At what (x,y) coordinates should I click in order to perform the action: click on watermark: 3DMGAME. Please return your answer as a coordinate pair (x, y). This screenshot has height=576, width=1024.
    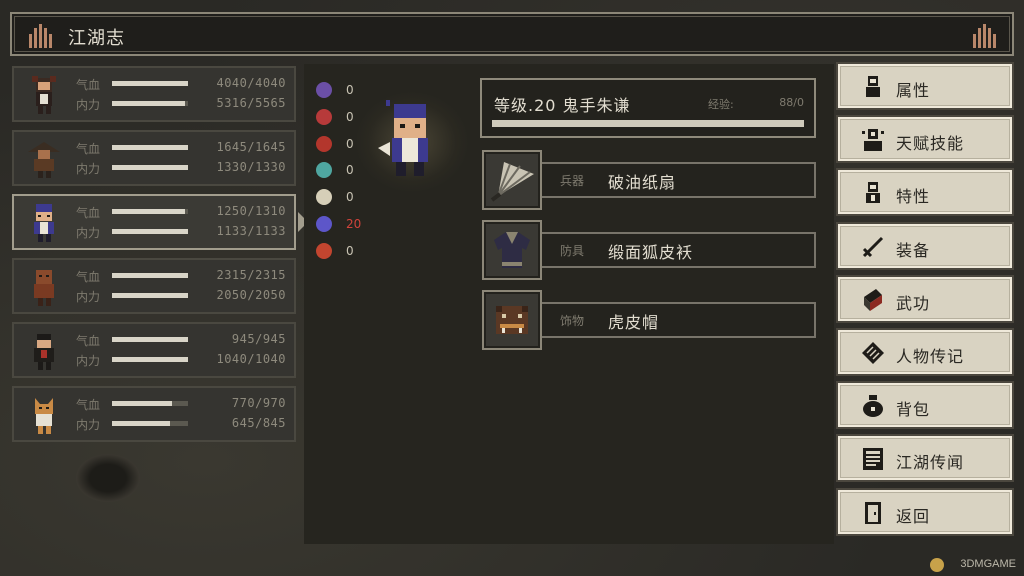
    Looking at the image, I should click on (988, 564).